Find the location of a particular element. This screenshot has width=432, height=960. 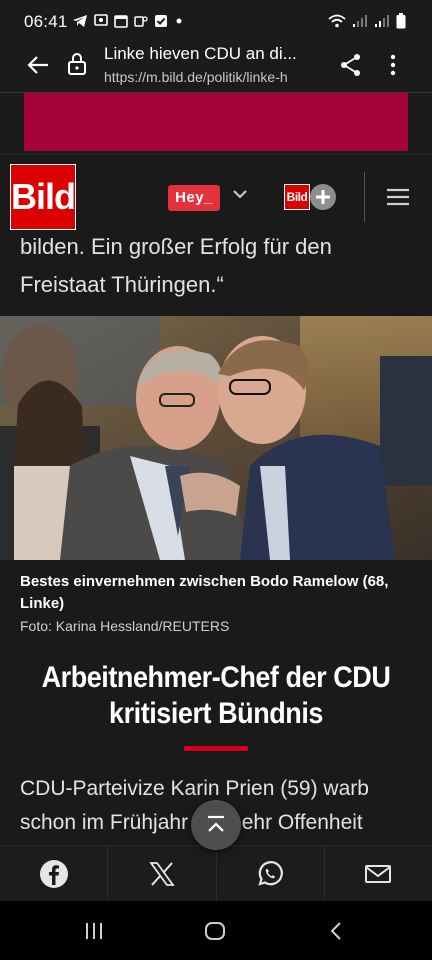

share-bar is located at coordinates (216, 873).